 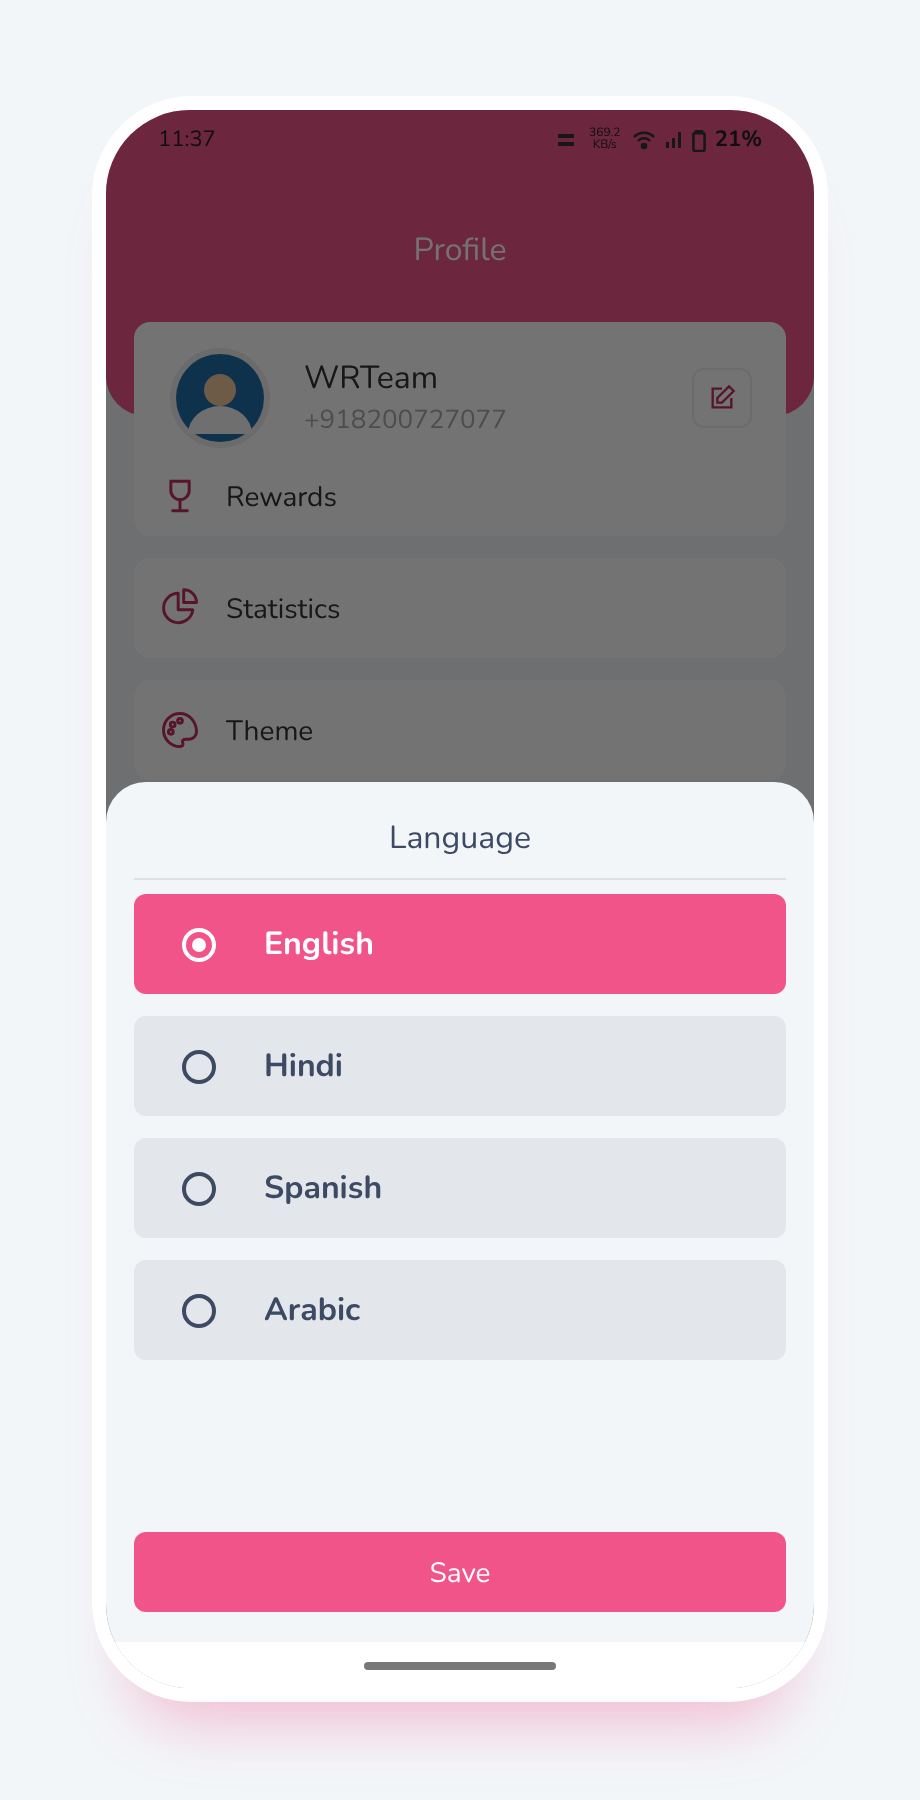 What do you see at coordinates (460, 730) in the screenshot?
I see `menu-item: Theme` at bounding box center [460, 730].